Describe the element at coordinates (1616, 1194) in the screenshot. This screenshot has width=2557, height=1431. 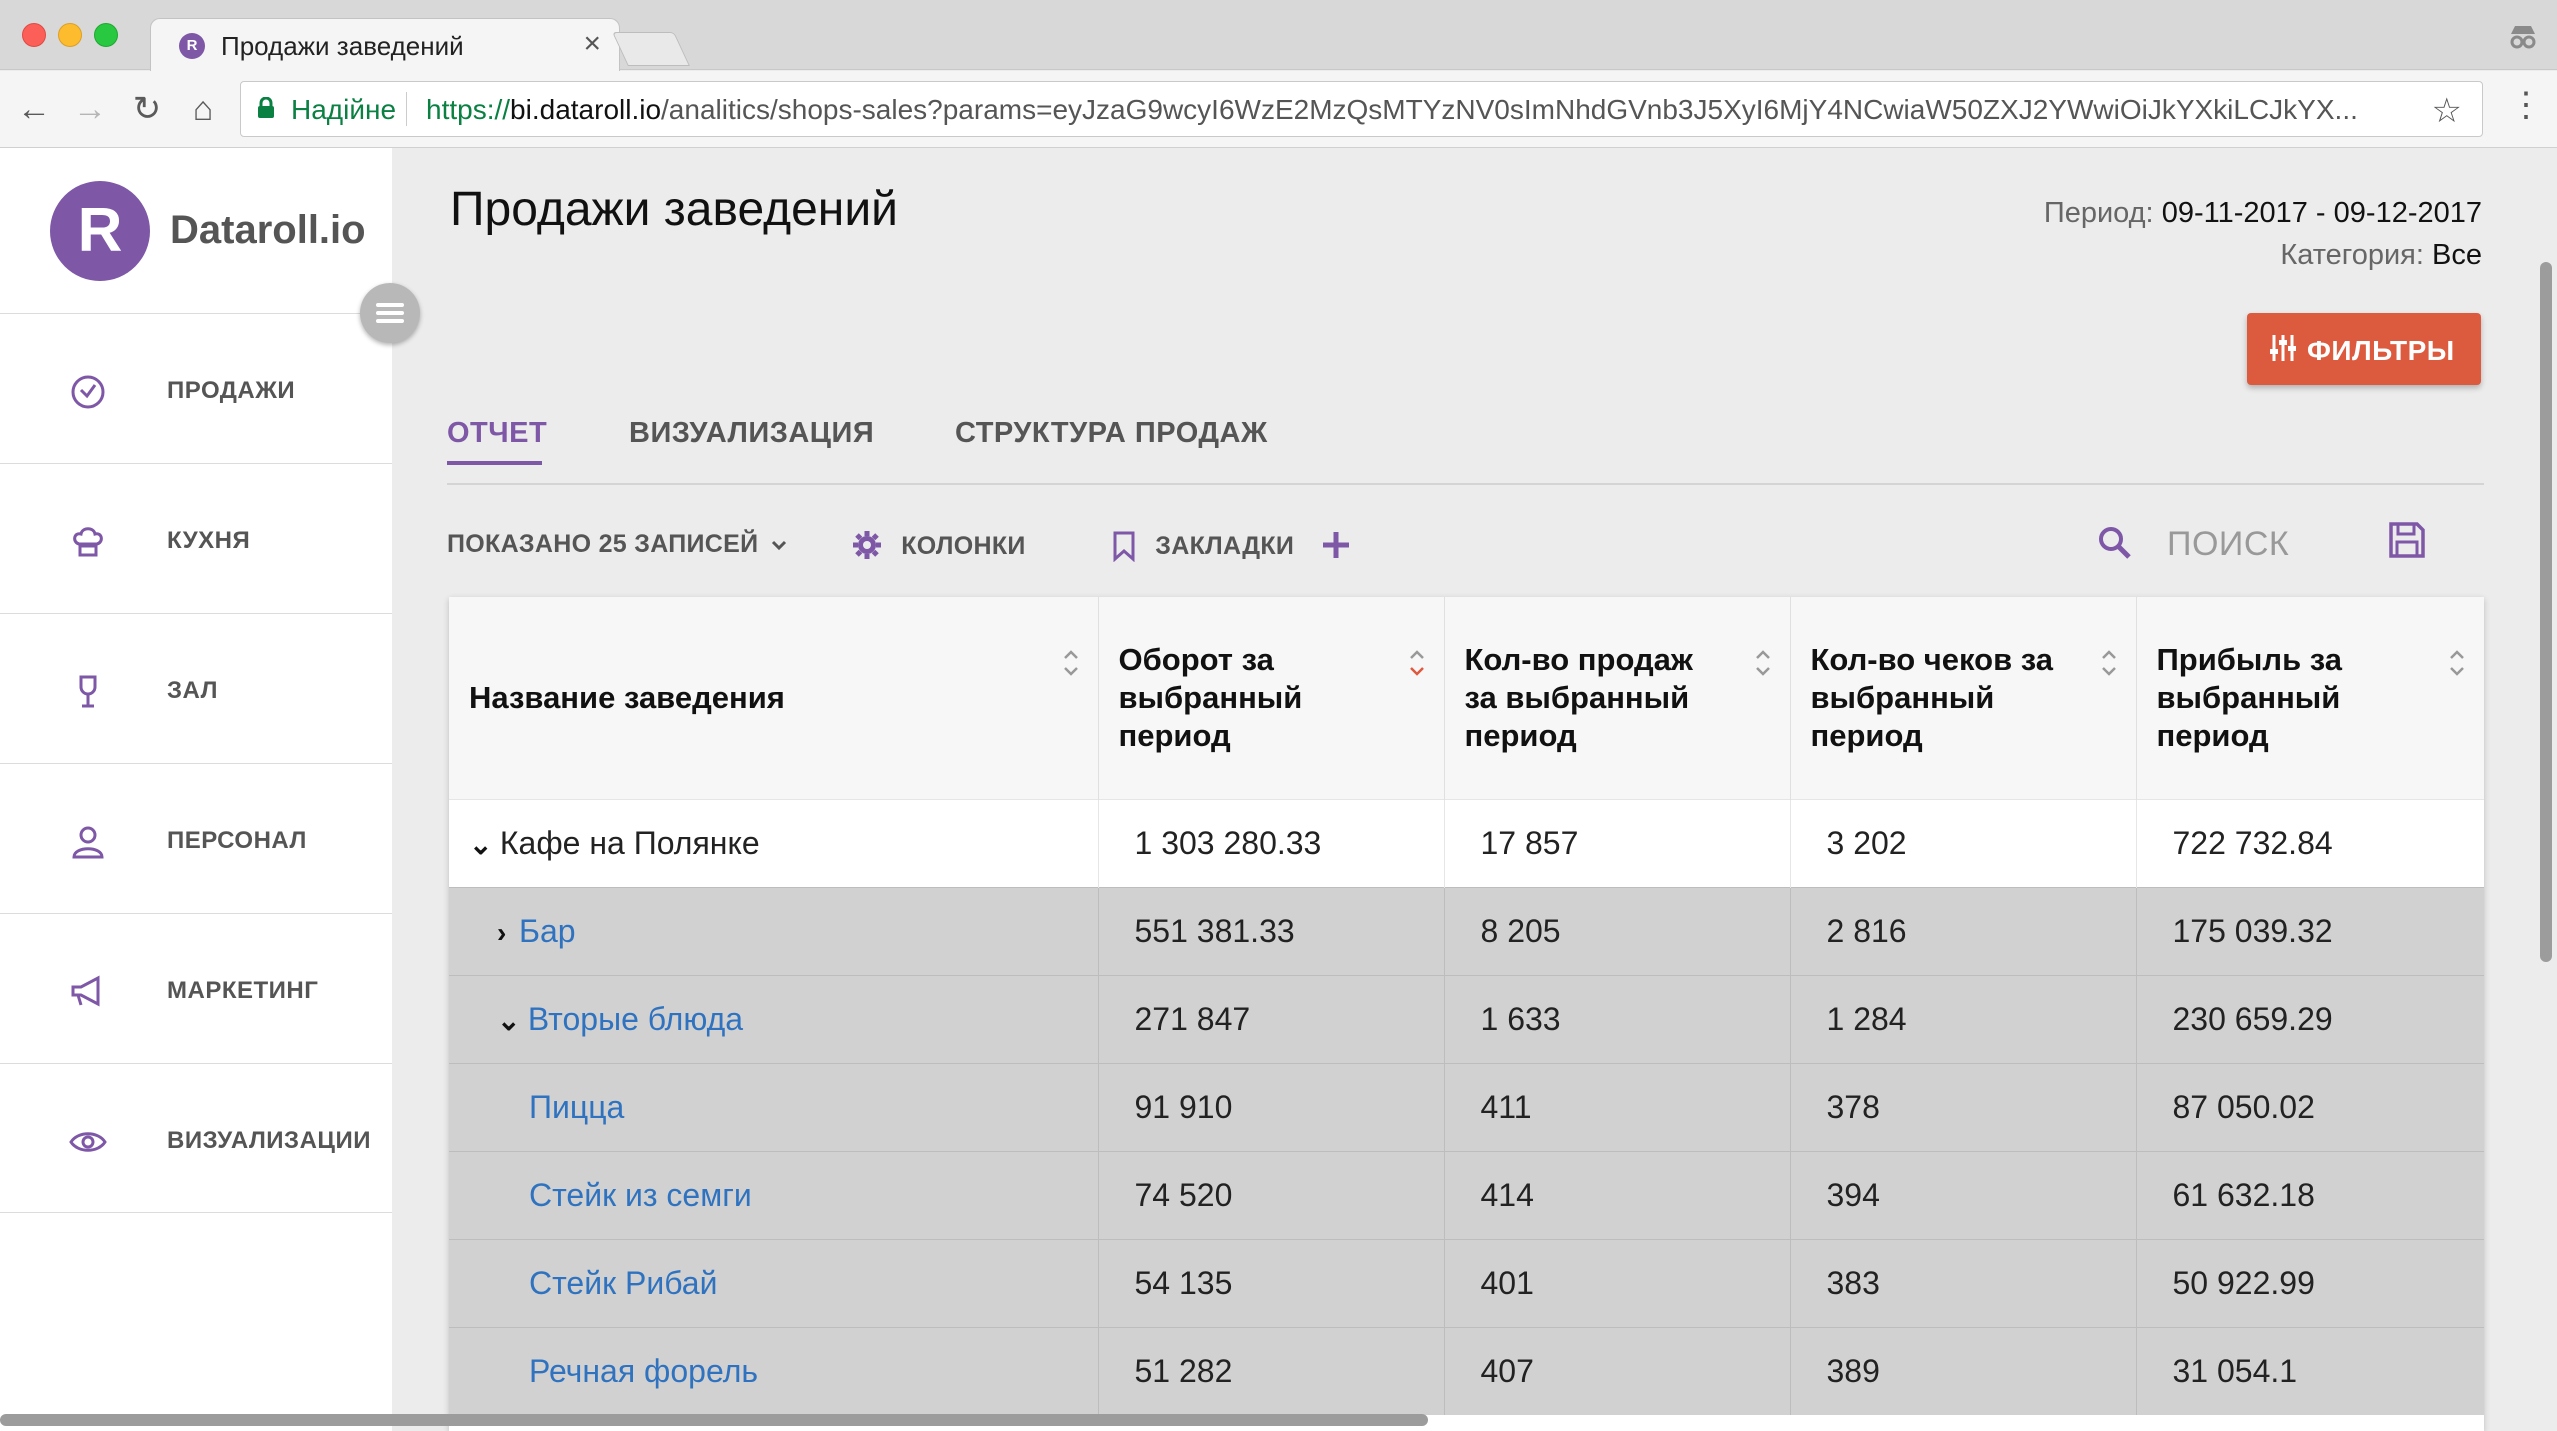
I see `cell-sales: 414` at that location.